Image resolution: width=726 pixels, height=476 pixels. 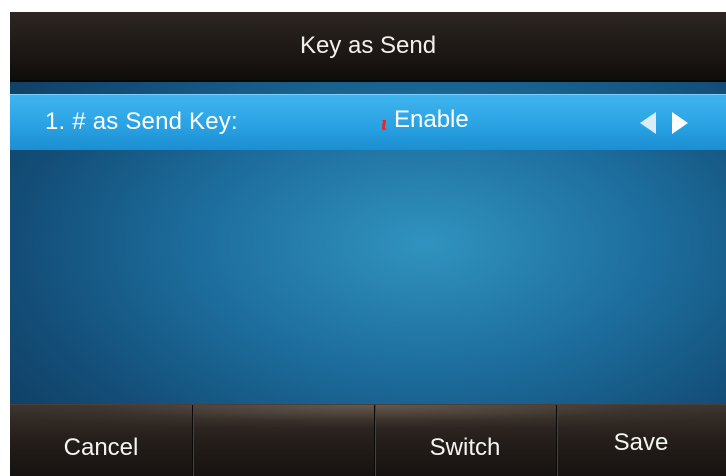 I want to click on arrow-right-icon, so click(x=680, y=123).